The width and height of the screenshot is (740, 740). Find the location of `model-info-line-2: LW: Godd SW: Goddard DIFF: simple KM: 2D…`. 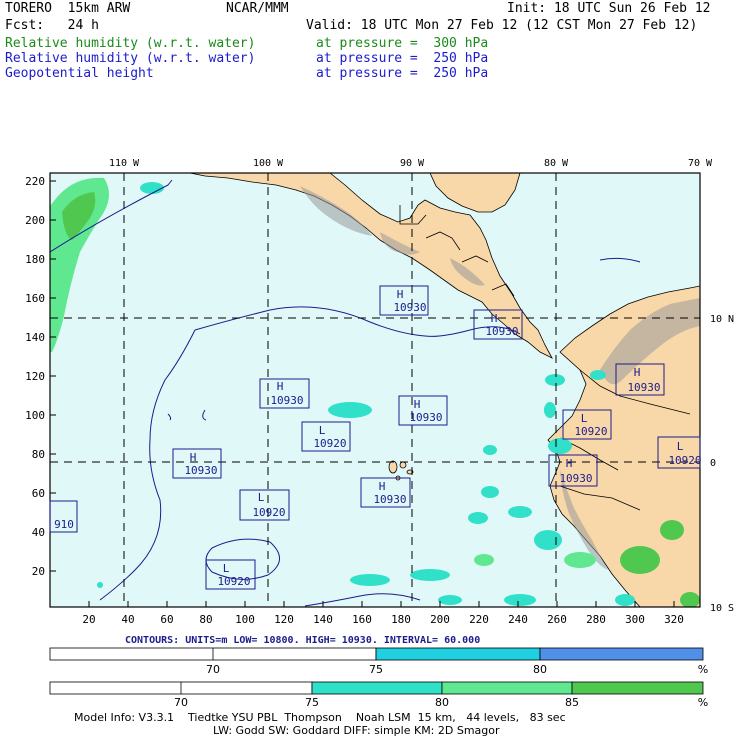

model-info-line-2: LW: Godd SW: Goddard DIFF: simple KM: 2D… is located at coordinates (356, 730).